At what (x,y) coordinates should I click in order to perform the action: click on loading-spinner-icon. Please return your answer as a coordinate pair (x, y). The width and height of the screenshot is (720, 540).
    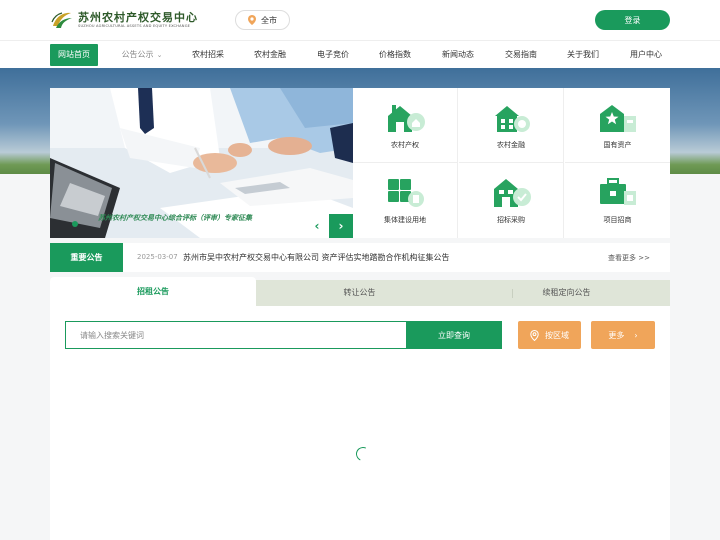
    Looking at the image, I should click on (363, 454).